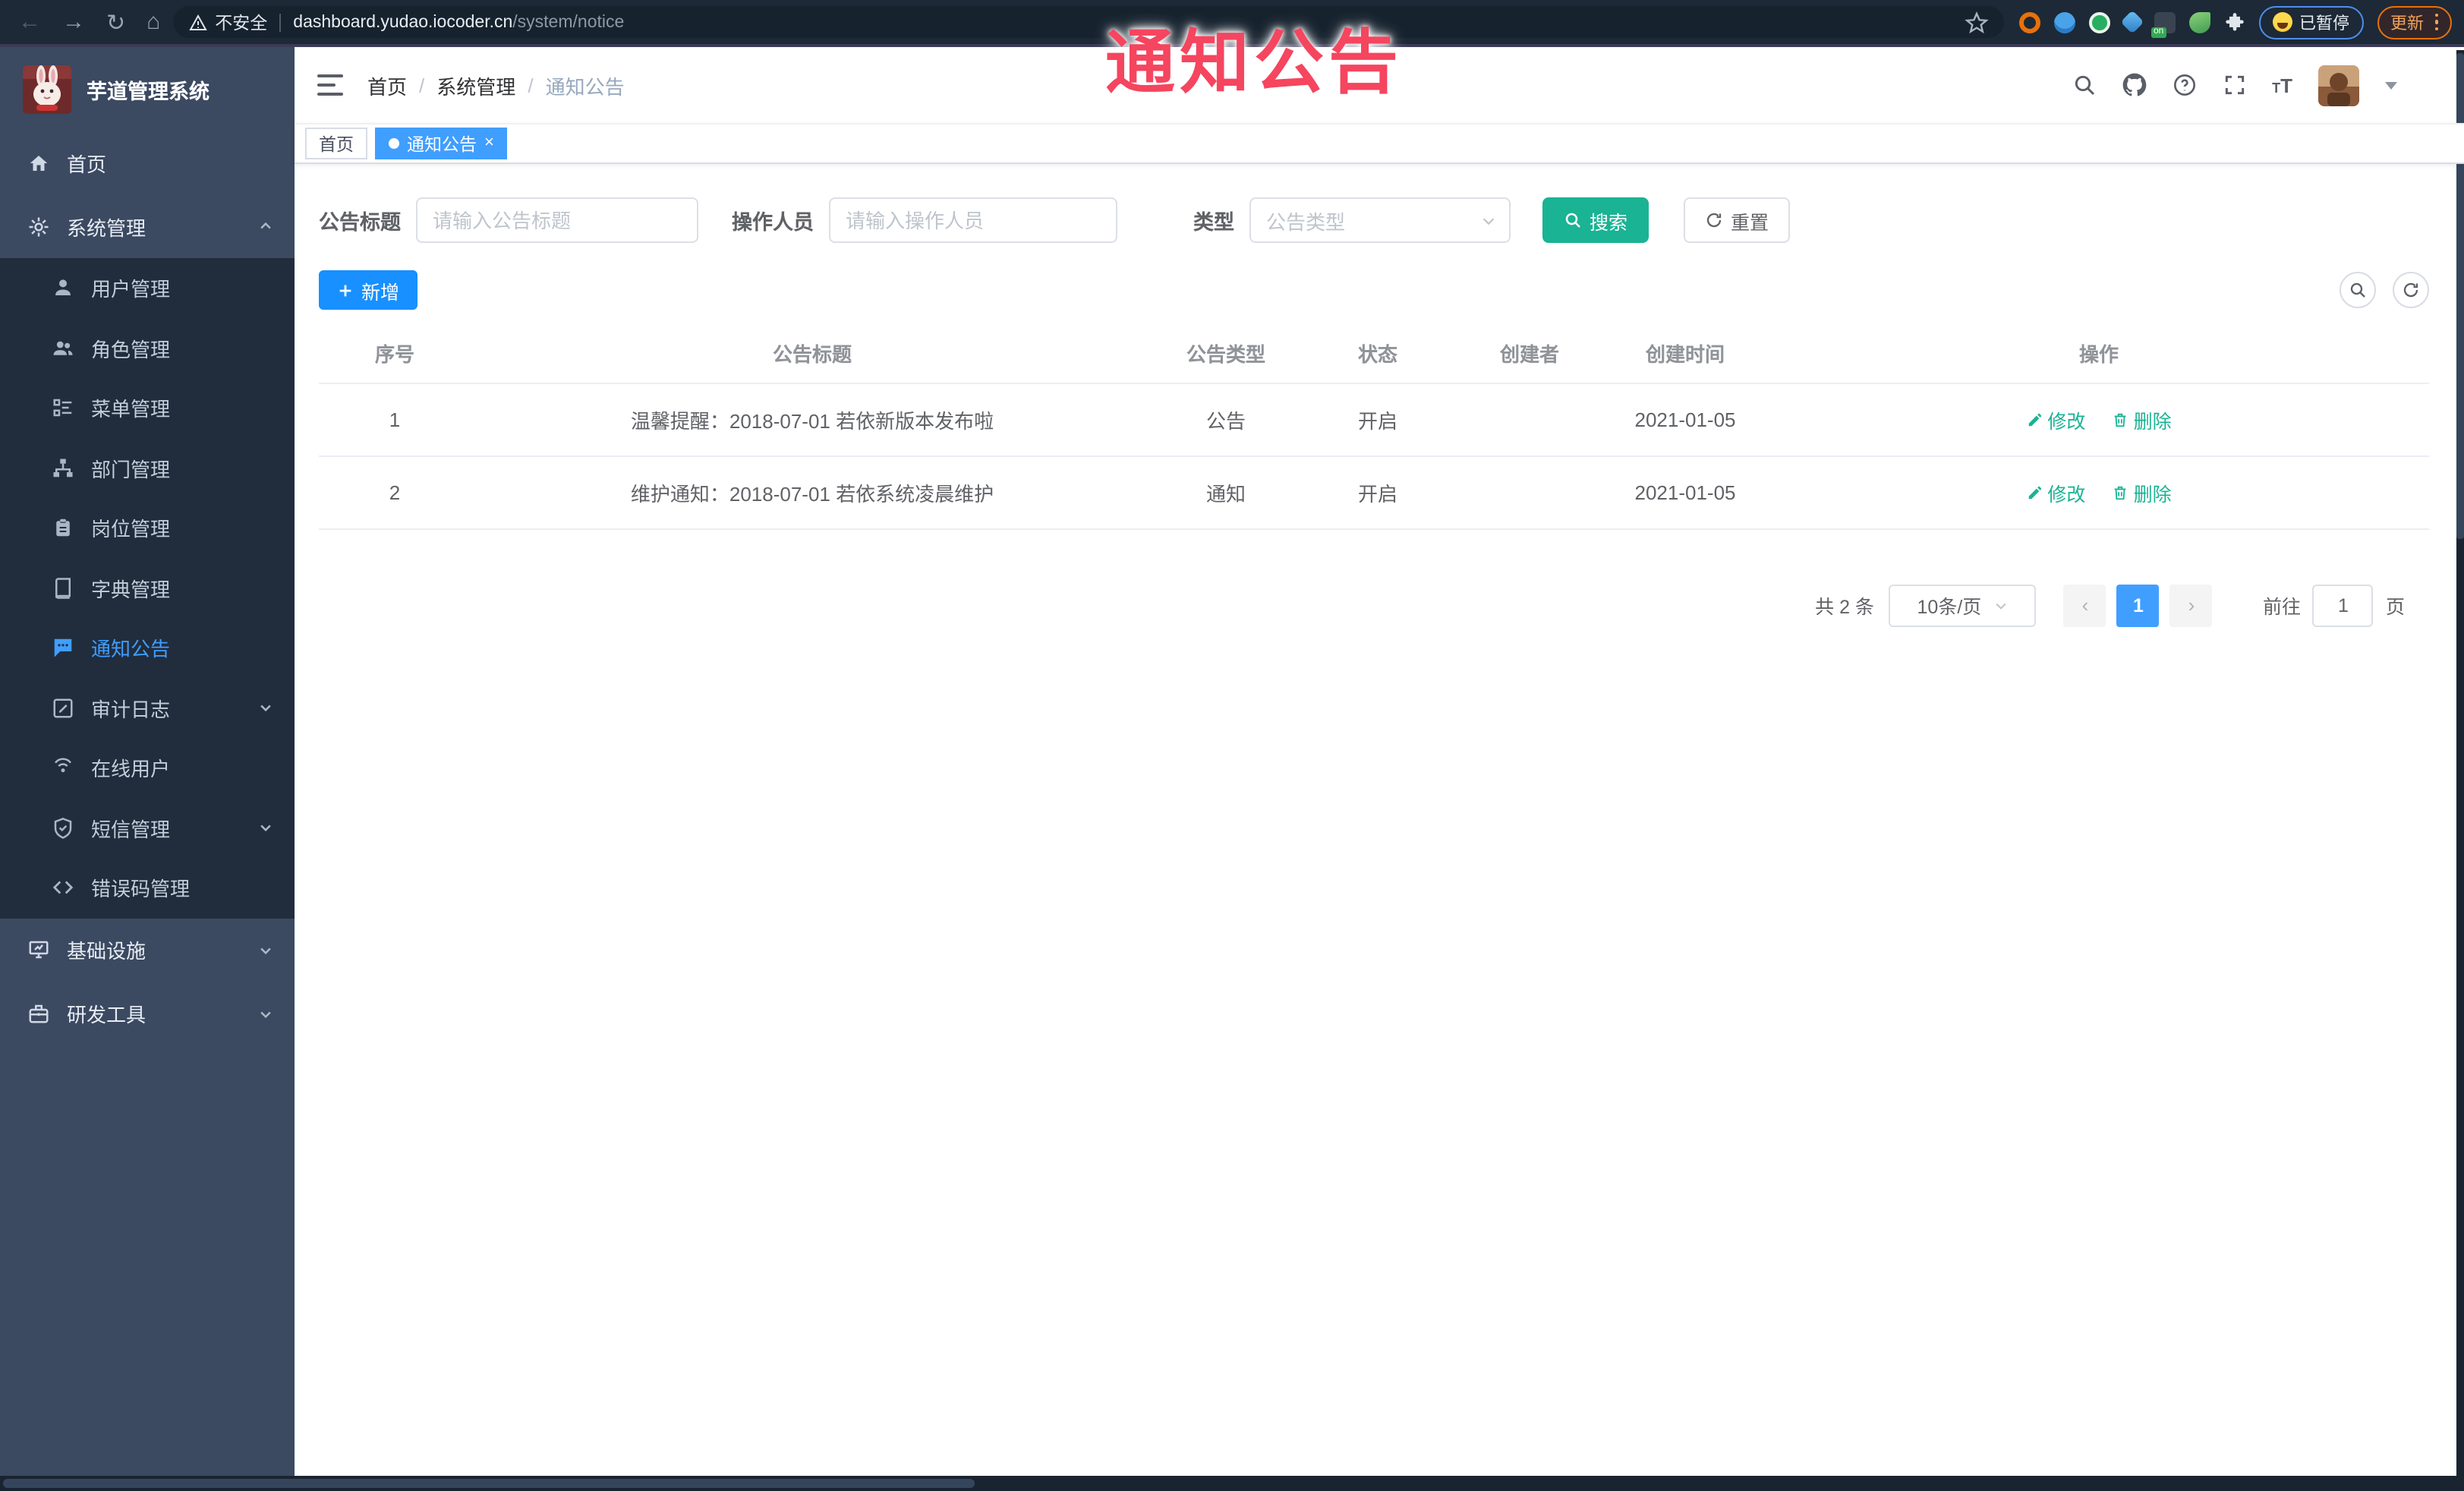 This screenshot has height=1491, width=2464. Describe the element at coordinates (2343, 605) in the screenshot. I see `goto-page-input` at that location.